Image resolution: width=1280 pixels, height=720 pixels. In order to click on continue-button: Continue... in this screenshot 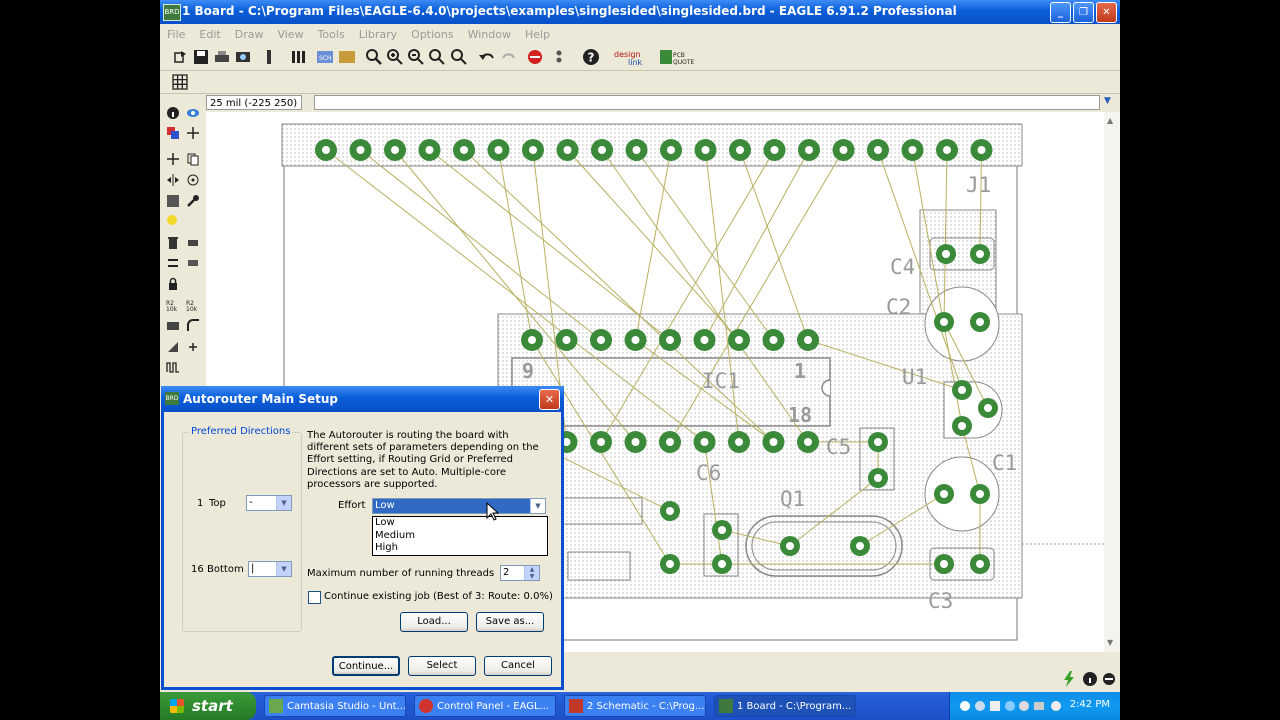, I will do `click(366, 666)`.